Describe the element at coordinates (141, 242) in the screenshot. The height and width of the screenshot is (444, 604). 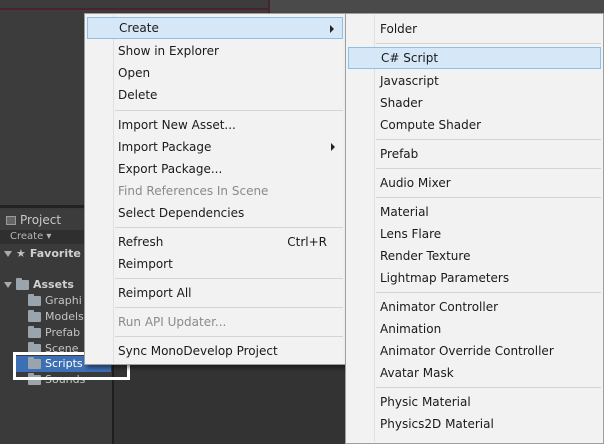
I see `menu-item-label: Refresh` at that location.